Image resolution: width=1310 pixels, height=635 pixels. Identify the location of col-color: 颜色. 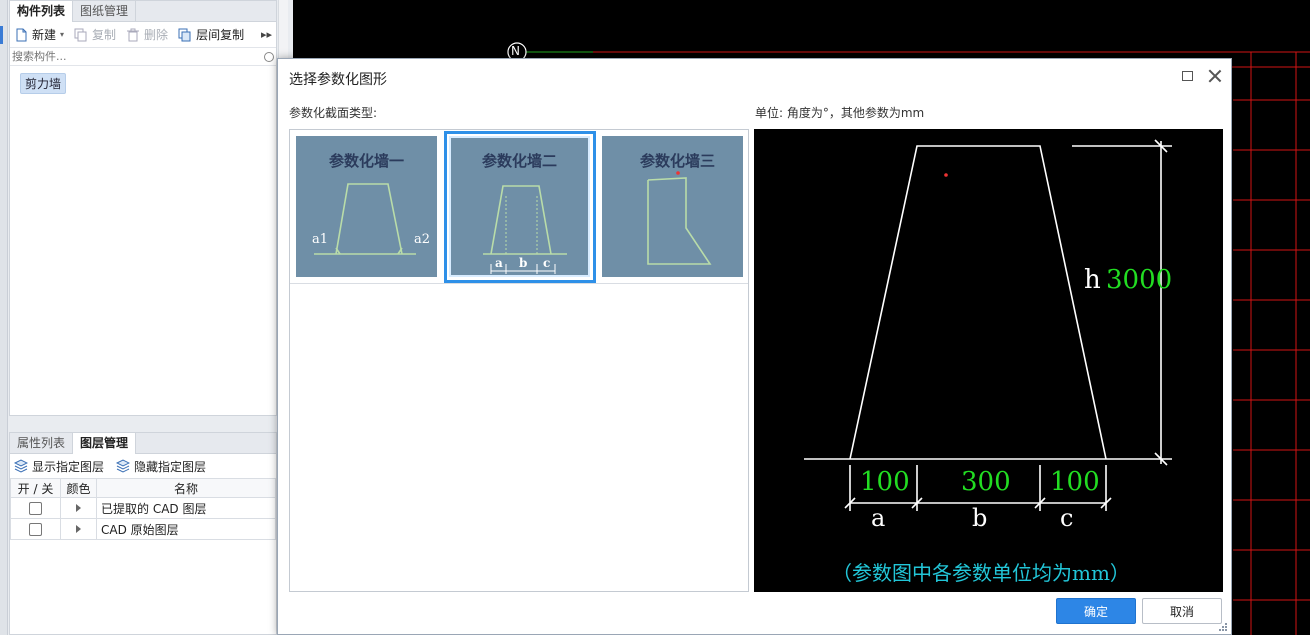
(78, 488).